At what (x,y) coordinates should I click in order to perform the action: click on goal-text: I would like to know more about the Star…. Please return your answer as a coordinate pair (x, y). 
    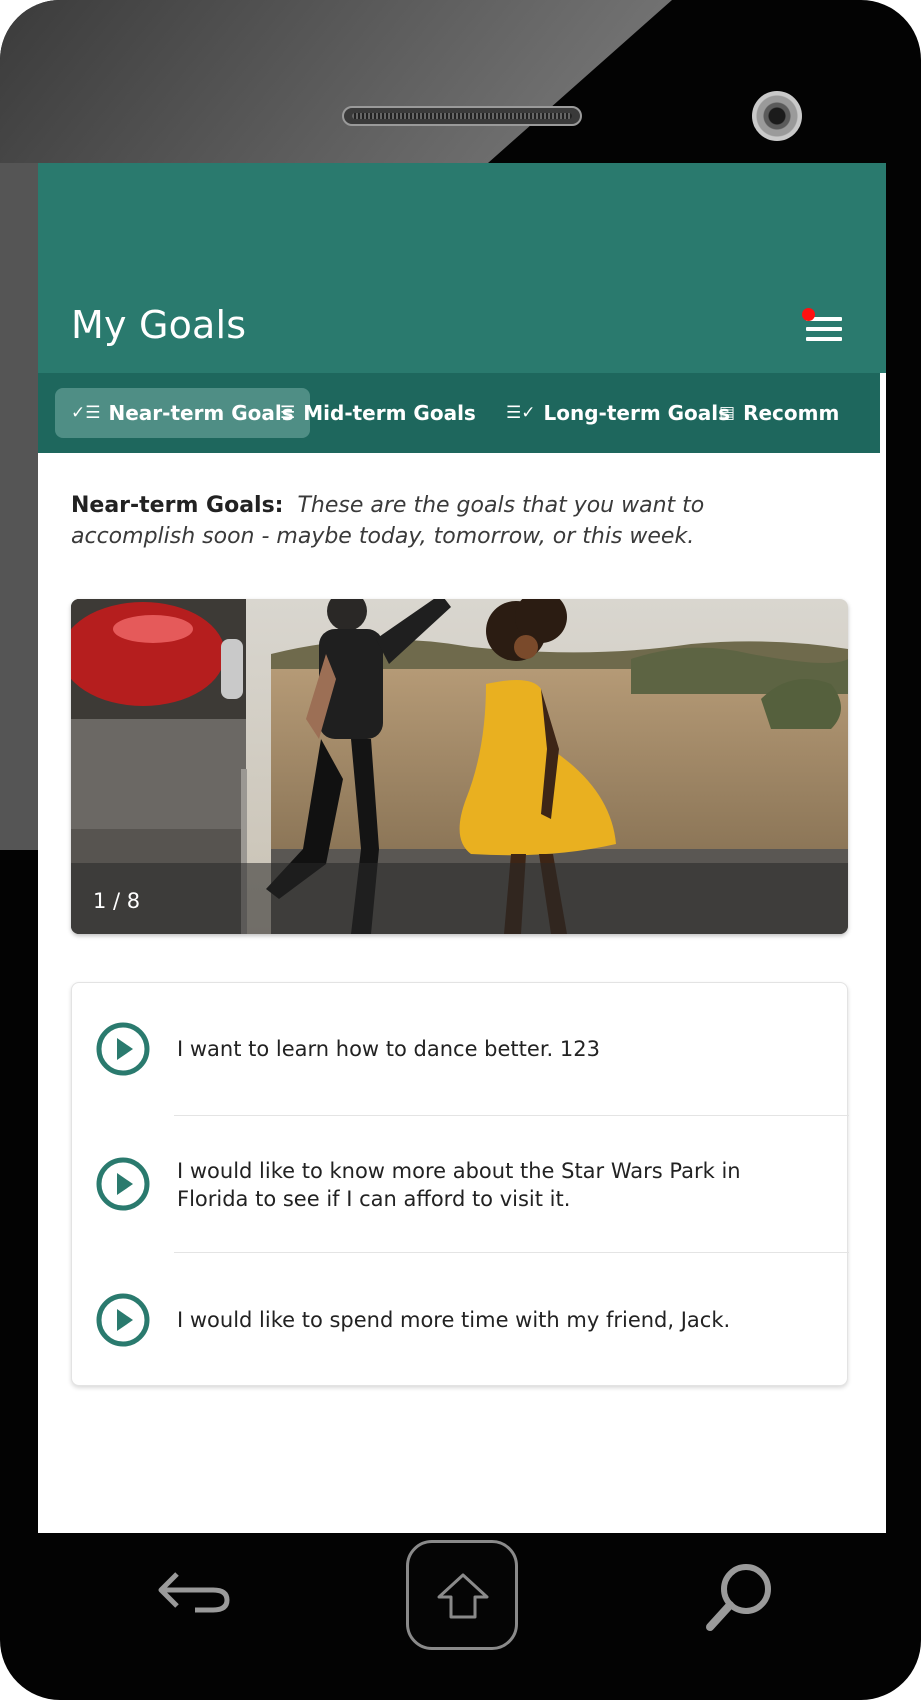
    Looking at the image, I should click on (459, 1185).